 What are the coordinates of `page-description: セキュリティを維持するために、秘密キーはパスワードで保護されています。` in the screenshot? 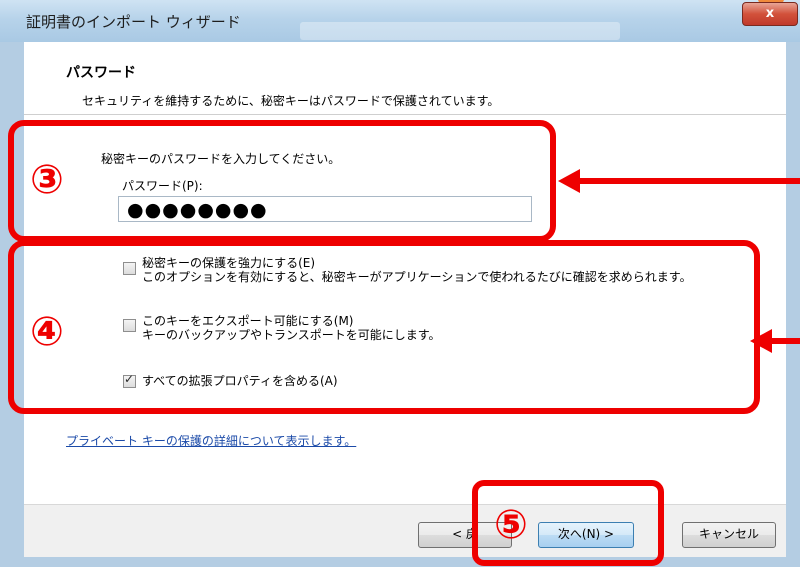 It's located at (291, 101).